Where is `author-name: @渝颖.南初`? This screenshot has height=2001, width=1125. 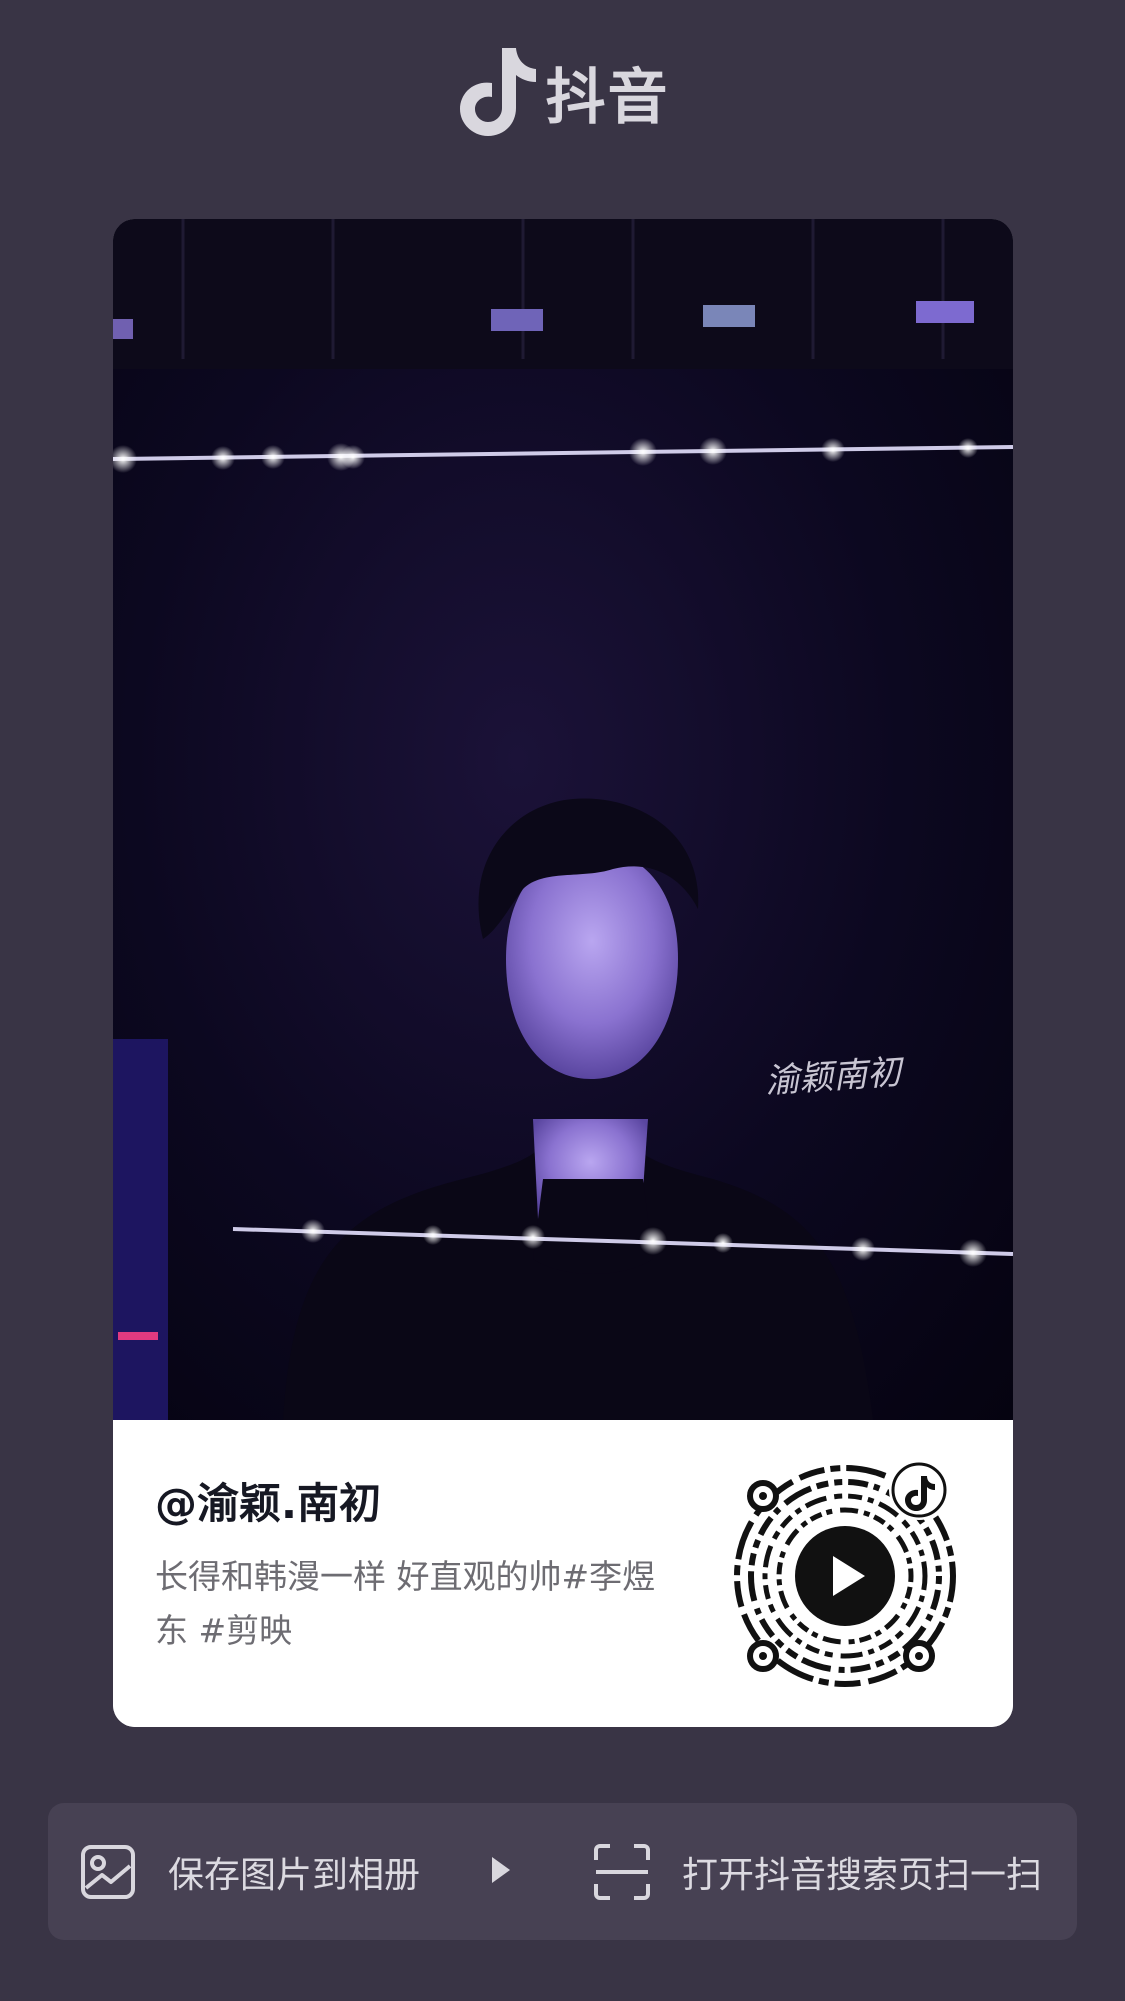 author-name: @渝颖.南初 is located at coordinates (268, 1503).